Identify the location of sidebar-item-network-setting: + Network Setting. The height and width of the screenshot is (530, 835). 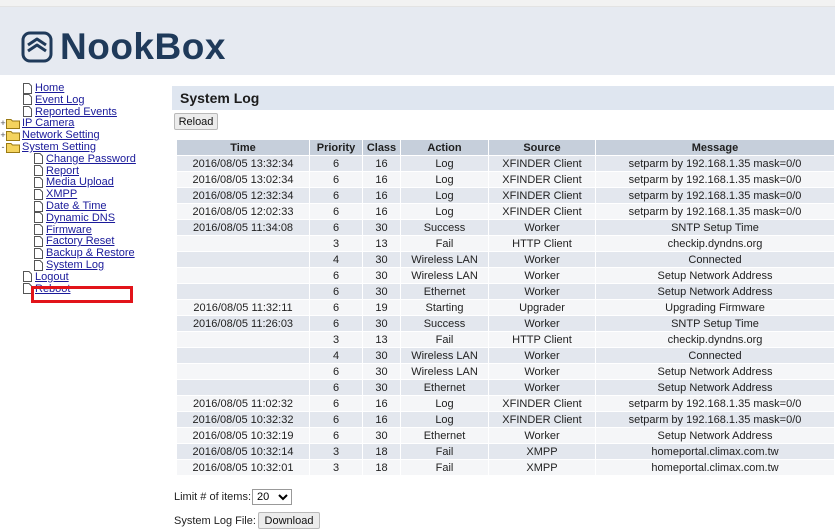
(50, 135).